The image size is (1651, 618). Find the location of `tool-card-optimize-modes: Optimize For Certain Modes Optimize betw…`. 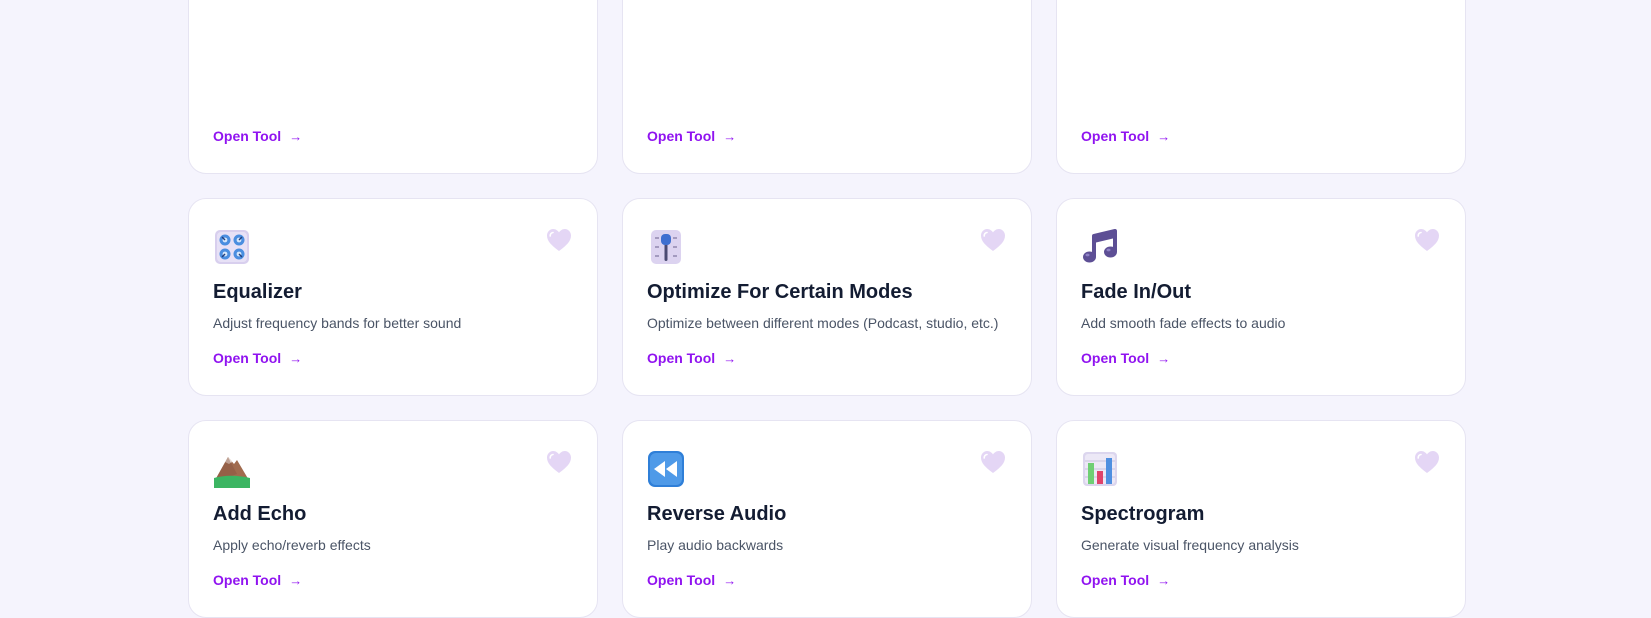

tool-card-optimize-modes: Optimize For Certain Modes Optimize betw… is located at coordinates (827, 297).